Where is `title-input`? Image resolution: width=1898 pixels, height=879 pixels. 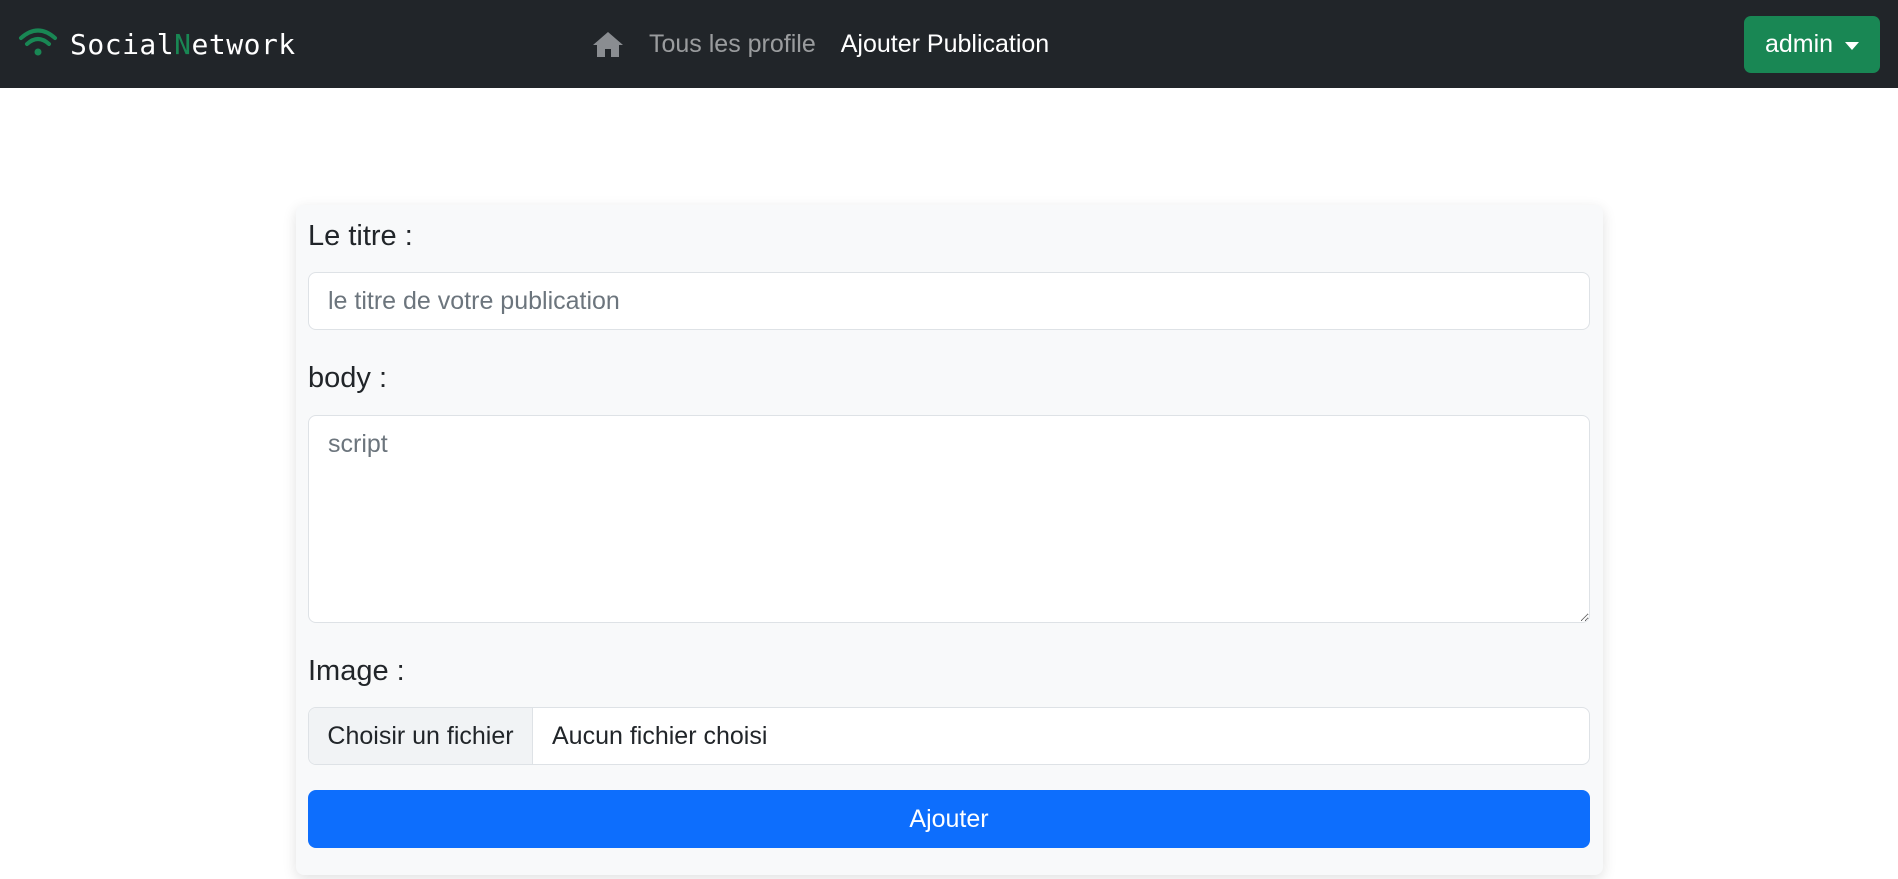 title-input is located at coordinates (949, 301).